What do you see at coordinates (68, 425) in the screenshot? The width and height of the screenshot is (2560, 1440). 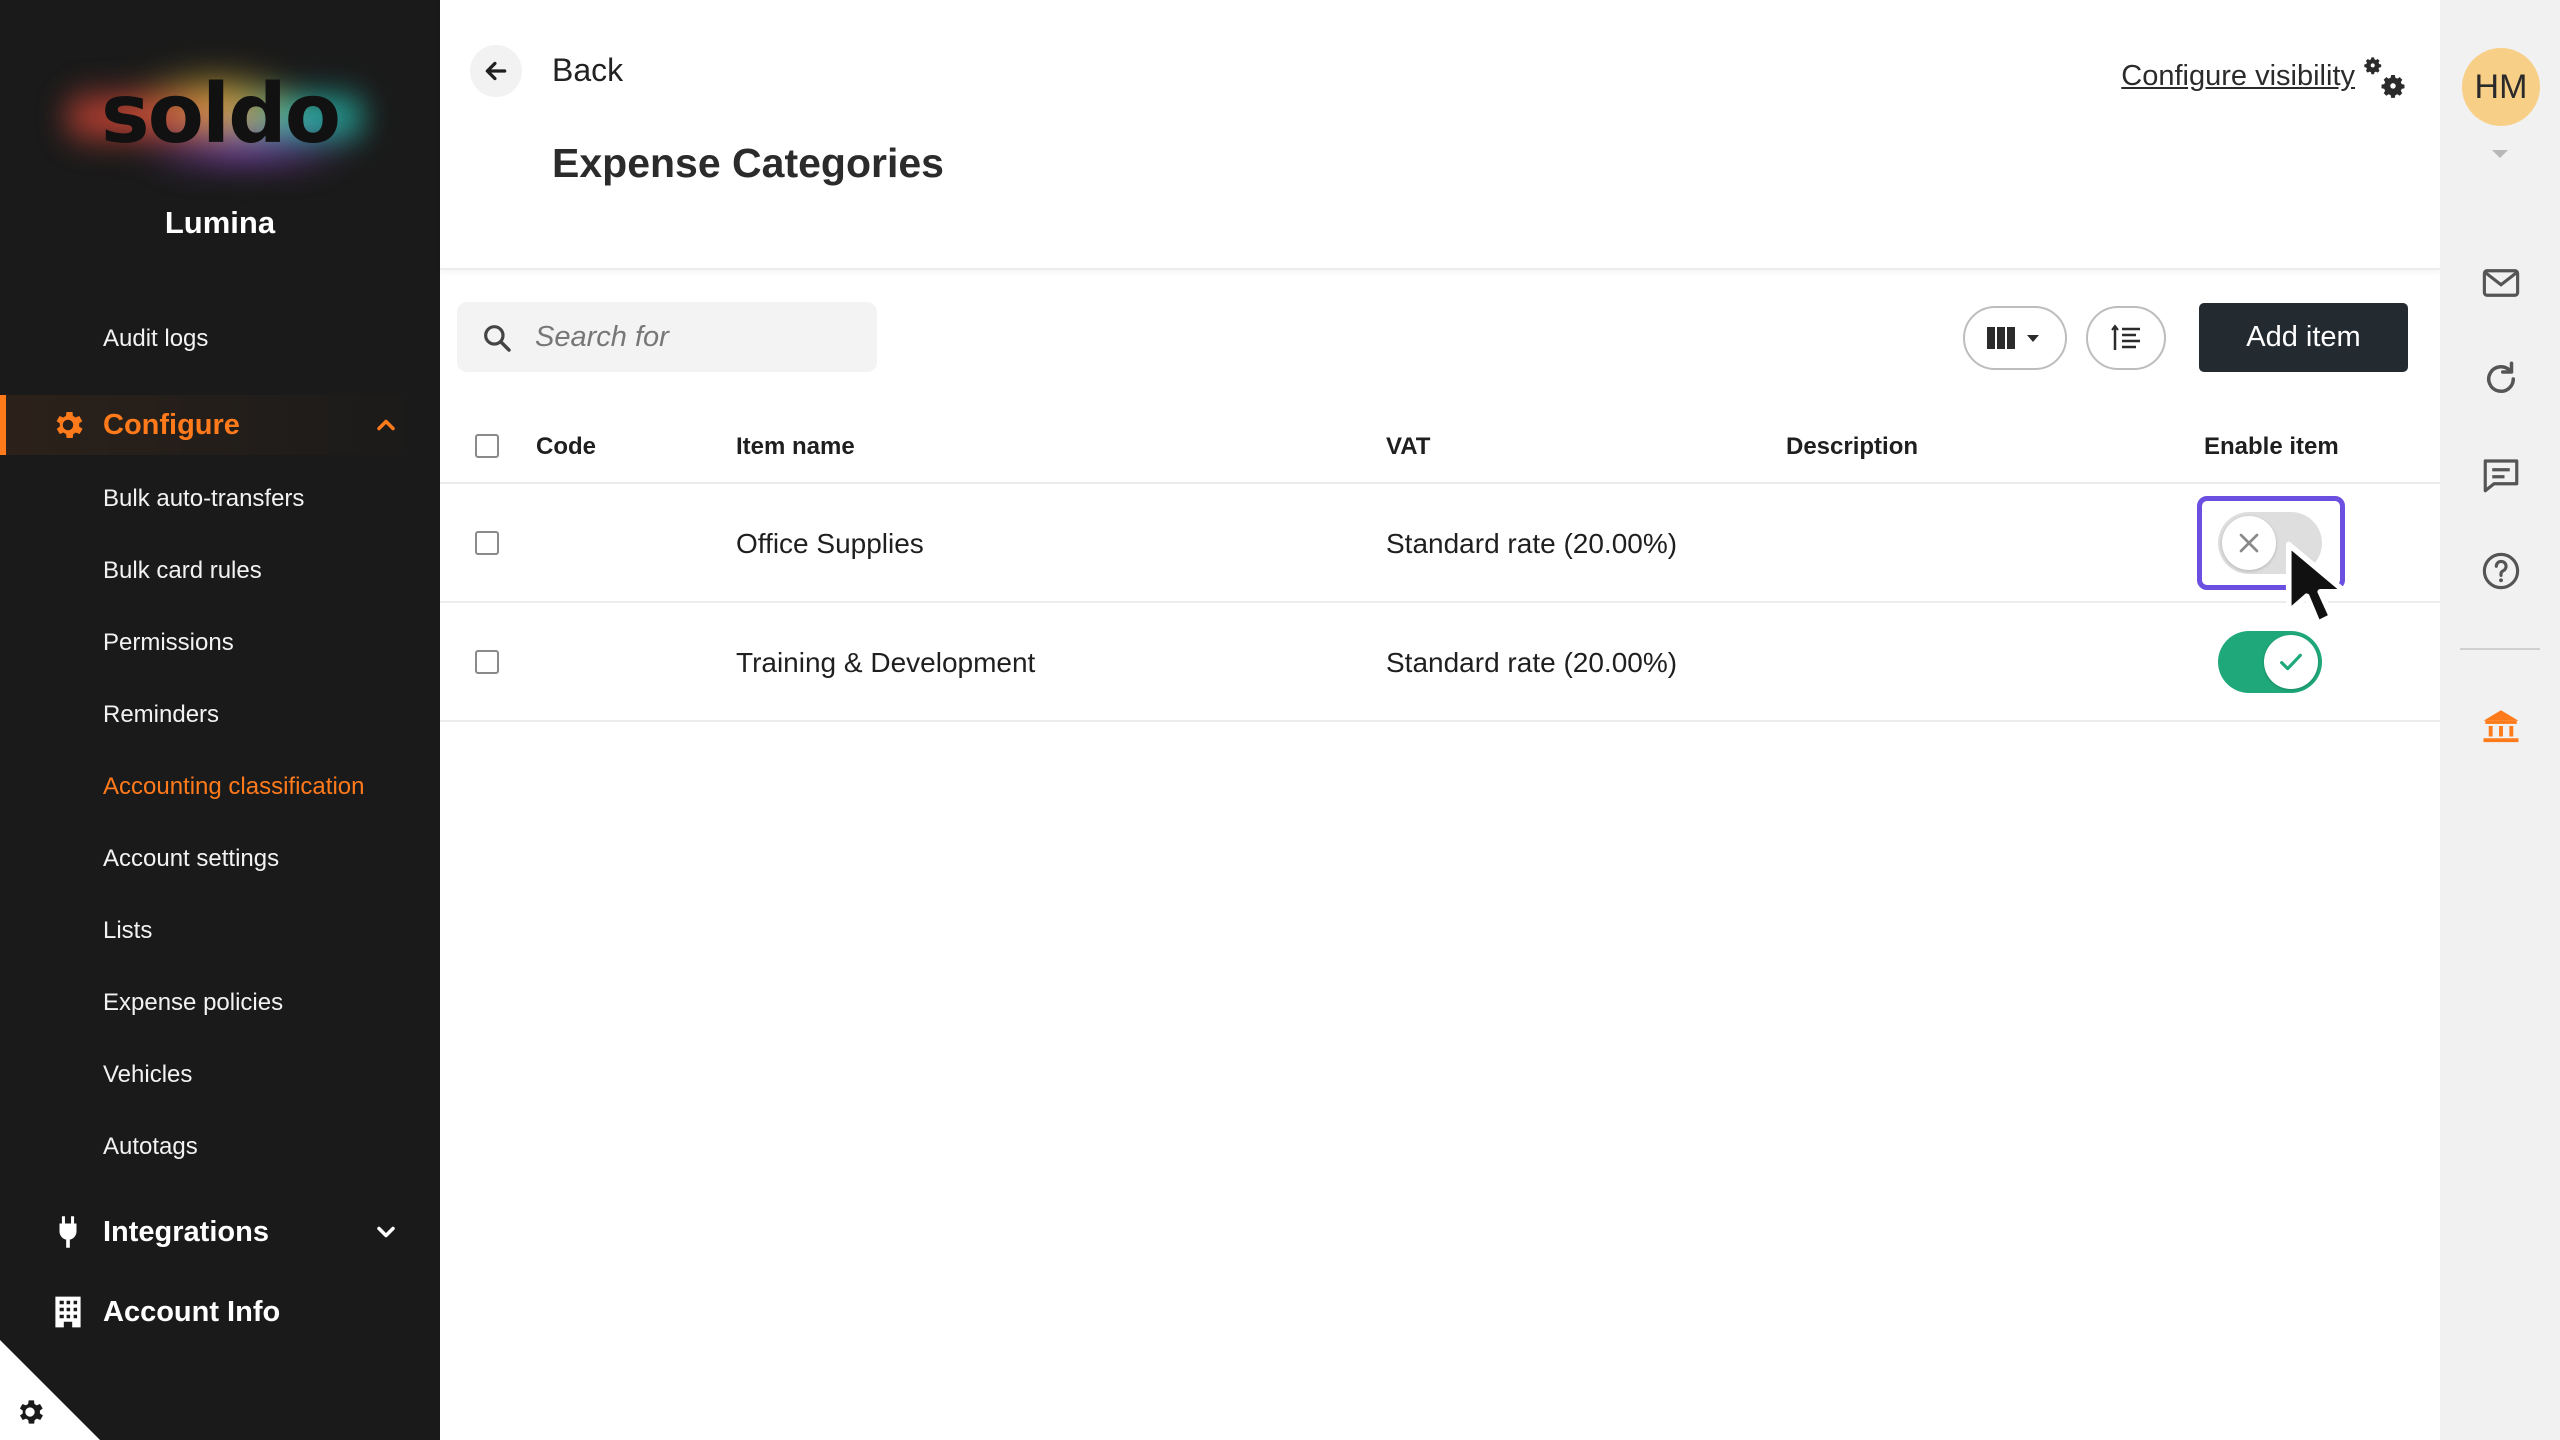 I see `gear-icon` at bounding box center [68, 425].